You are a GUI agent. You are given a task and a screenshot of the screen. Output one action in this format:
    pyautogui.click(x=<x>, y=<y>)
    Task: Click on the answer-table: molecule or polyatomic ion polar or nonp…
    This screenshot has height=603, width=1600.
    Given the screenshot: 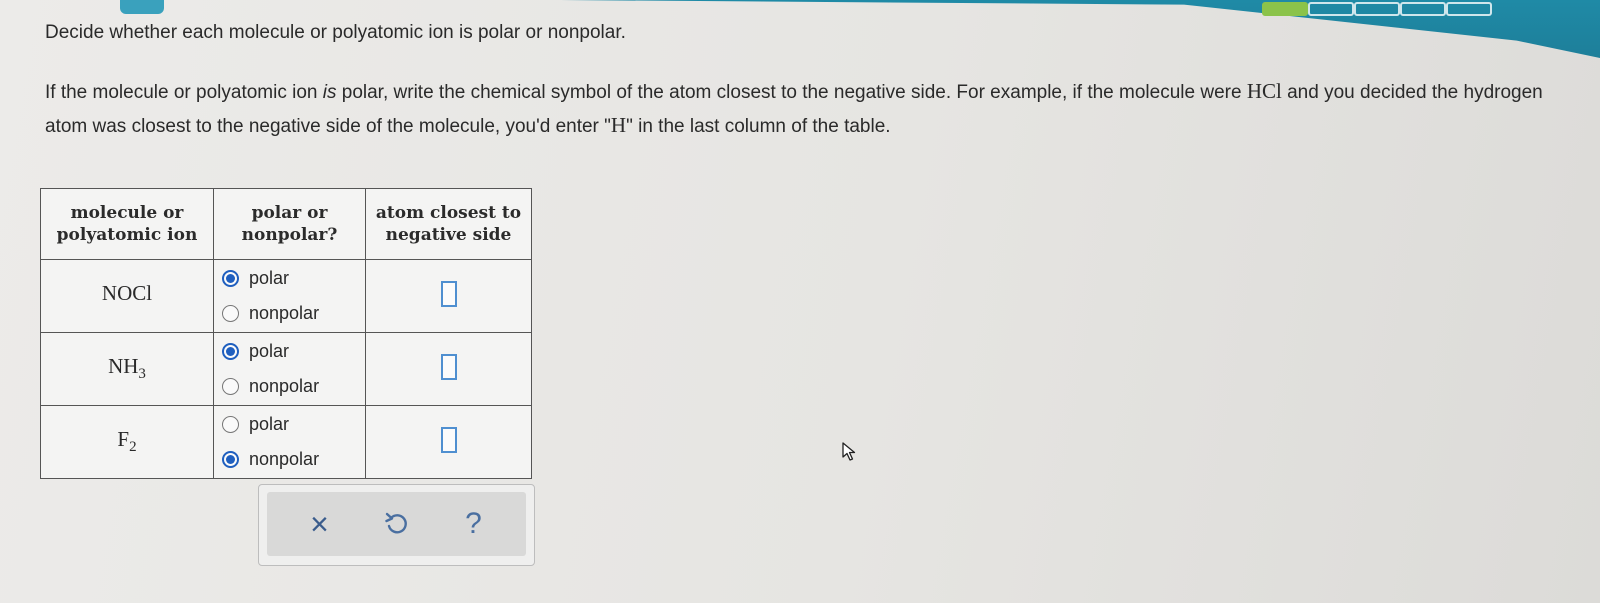 What is the action you would take?
    pyautogui.click(x=286, y=333)
    